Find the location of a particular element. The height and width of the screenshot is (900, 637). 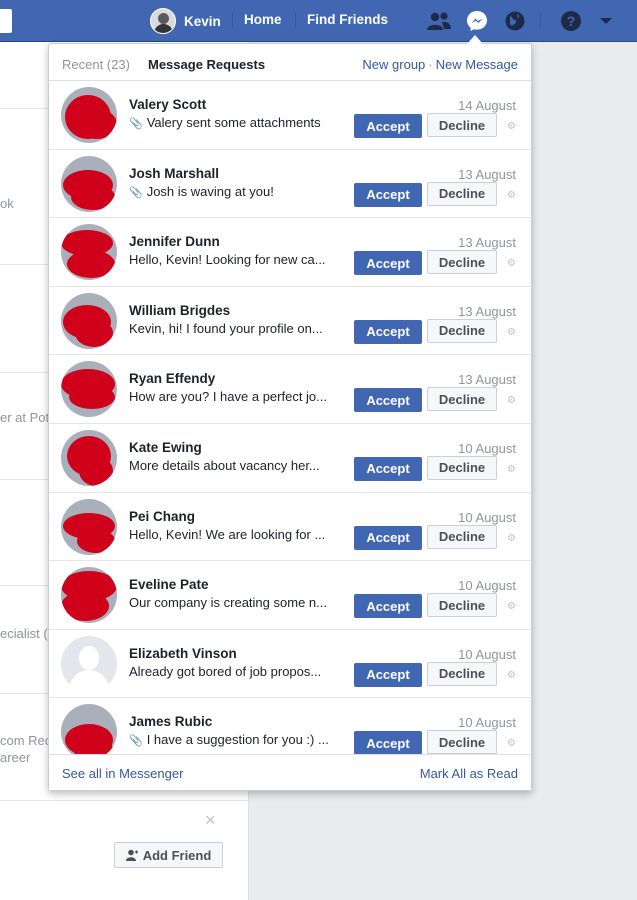

friend-requests-icon is located at coordinates (439, 21).